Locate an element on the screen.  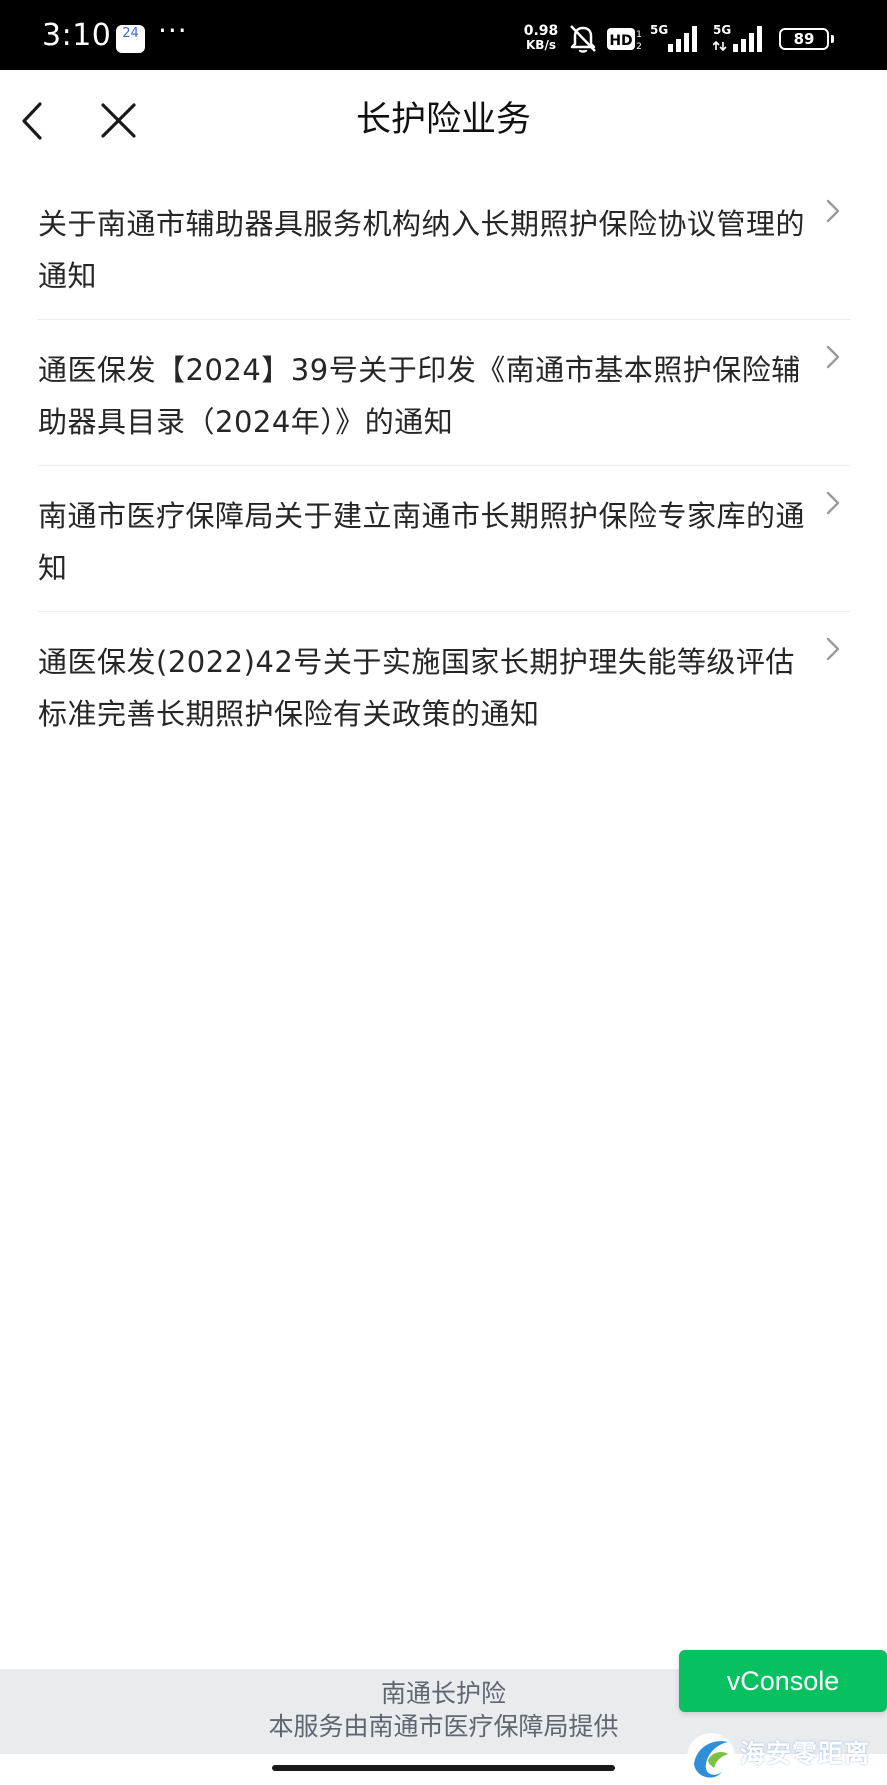
watermark: 海安零距离 is located at coordinates (784, 1756).